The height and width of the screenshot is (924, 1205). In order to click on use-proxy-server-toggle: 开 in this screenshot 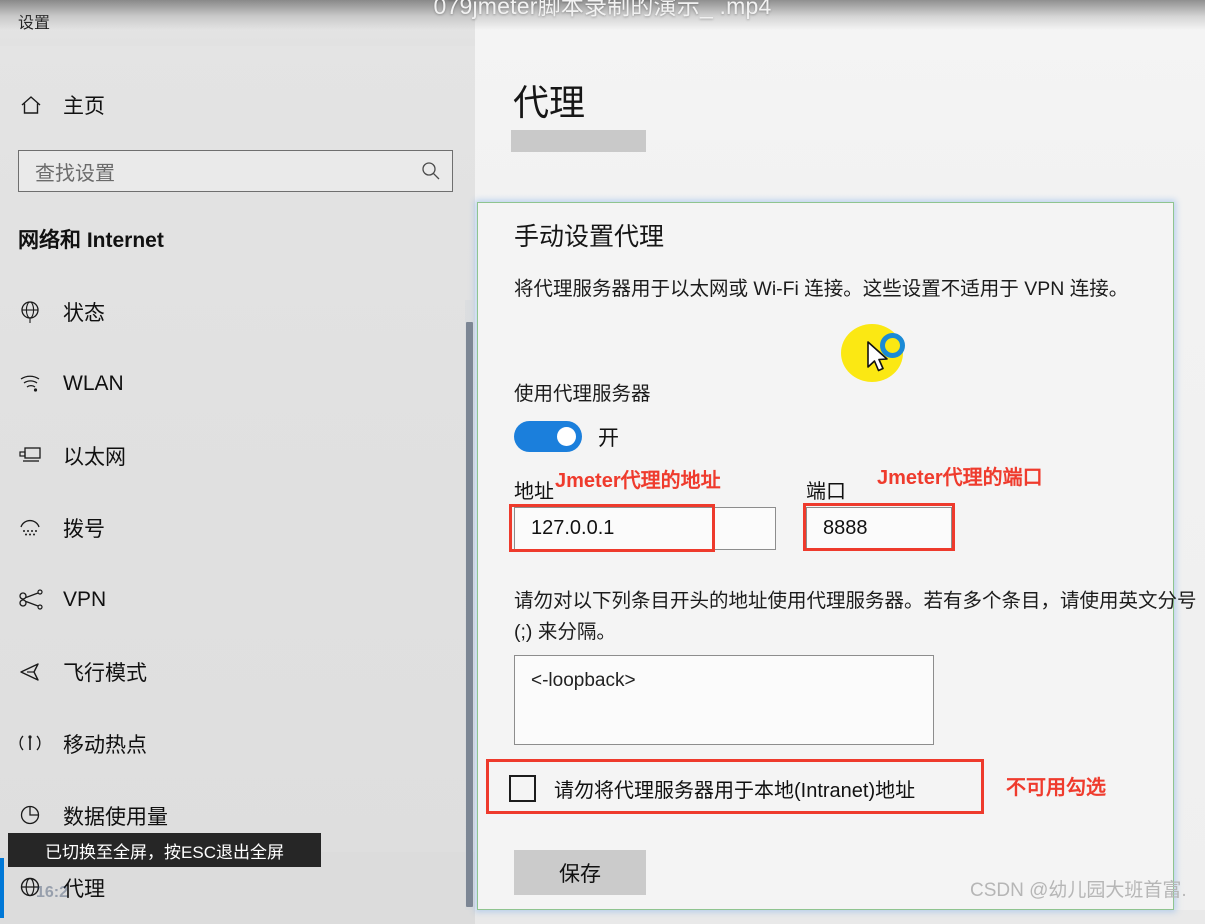, I will do `click(566, 436)`.